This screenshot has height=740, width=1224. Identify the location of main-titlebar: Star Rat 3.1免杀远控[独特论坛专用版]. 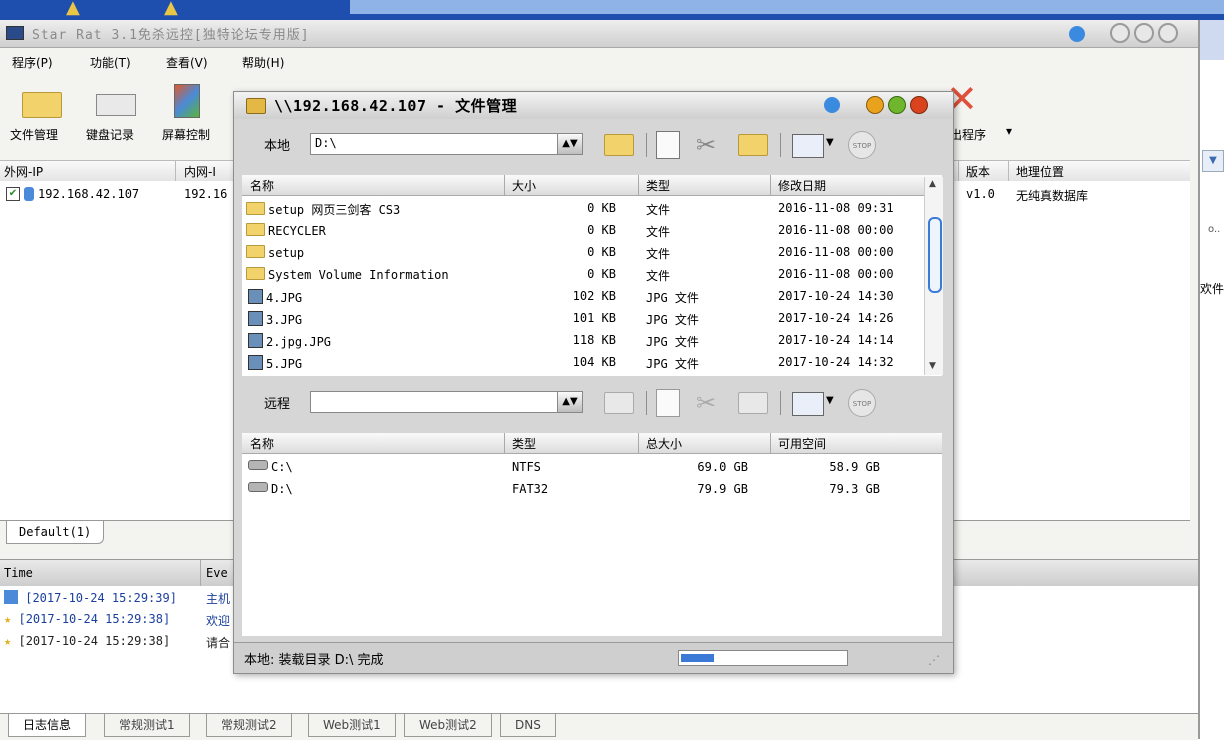
(599, 34).